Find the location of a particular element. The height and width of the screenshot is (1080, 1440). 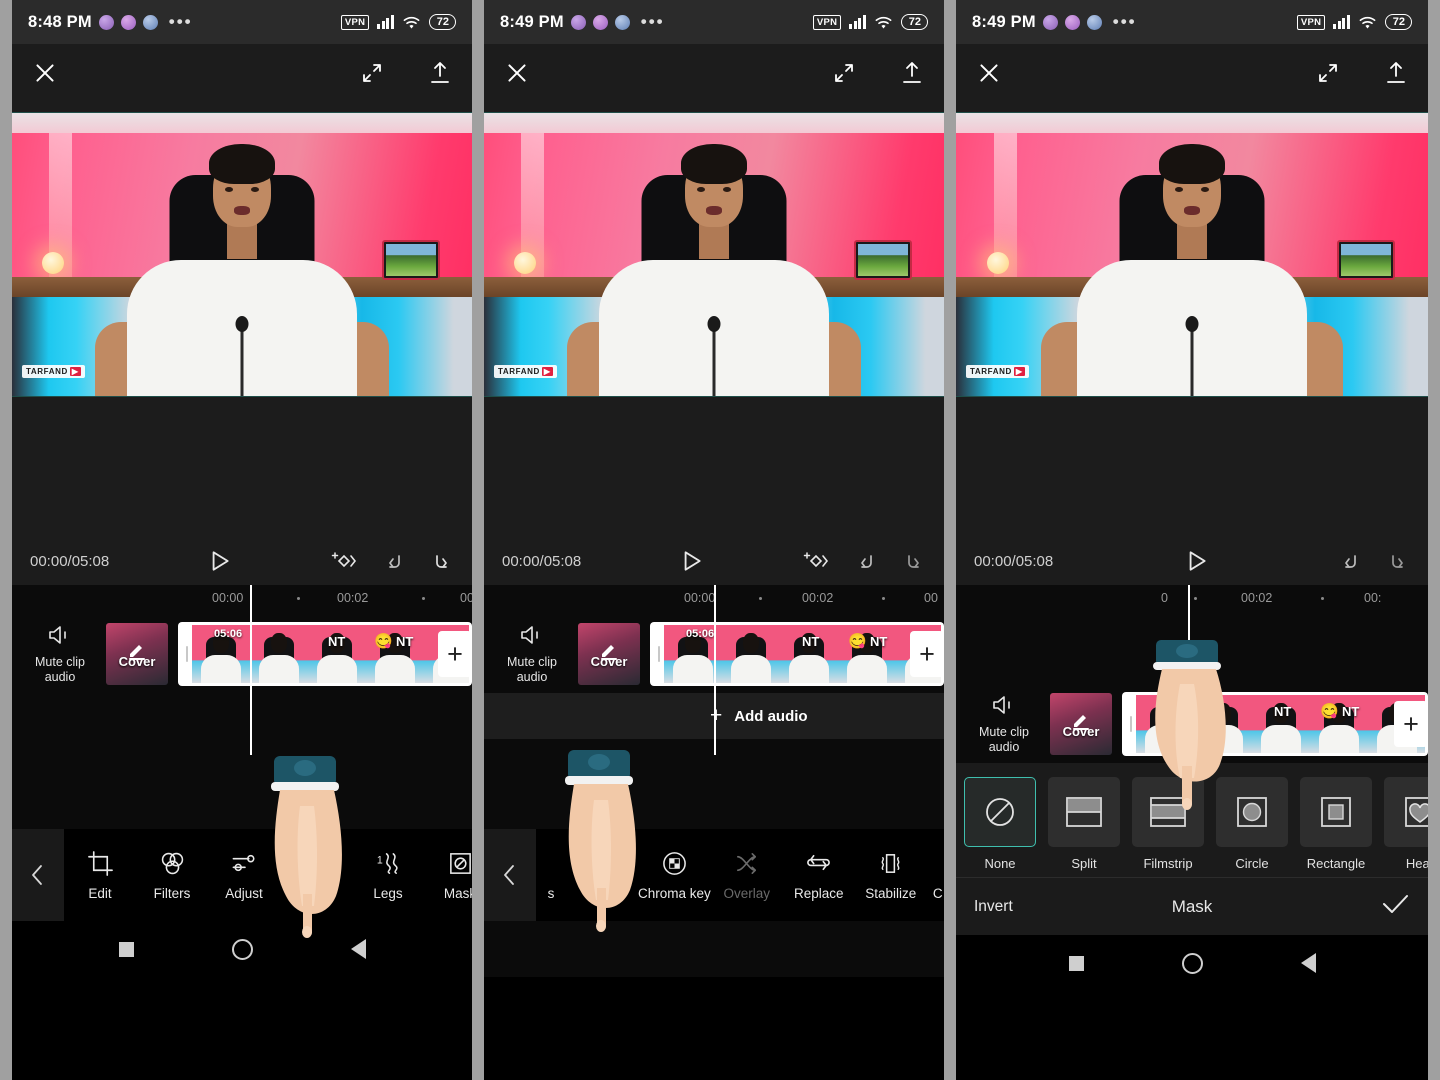

frame-overlay-text-1: NT is located at coordinates (811, 641).